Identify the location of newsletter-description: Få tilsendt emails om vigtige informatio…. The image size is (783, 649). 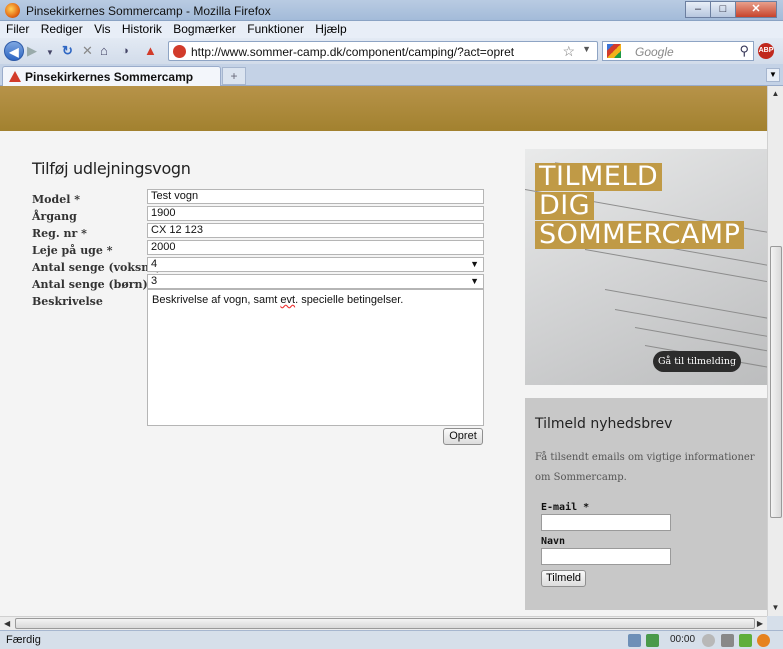
(645, 467).